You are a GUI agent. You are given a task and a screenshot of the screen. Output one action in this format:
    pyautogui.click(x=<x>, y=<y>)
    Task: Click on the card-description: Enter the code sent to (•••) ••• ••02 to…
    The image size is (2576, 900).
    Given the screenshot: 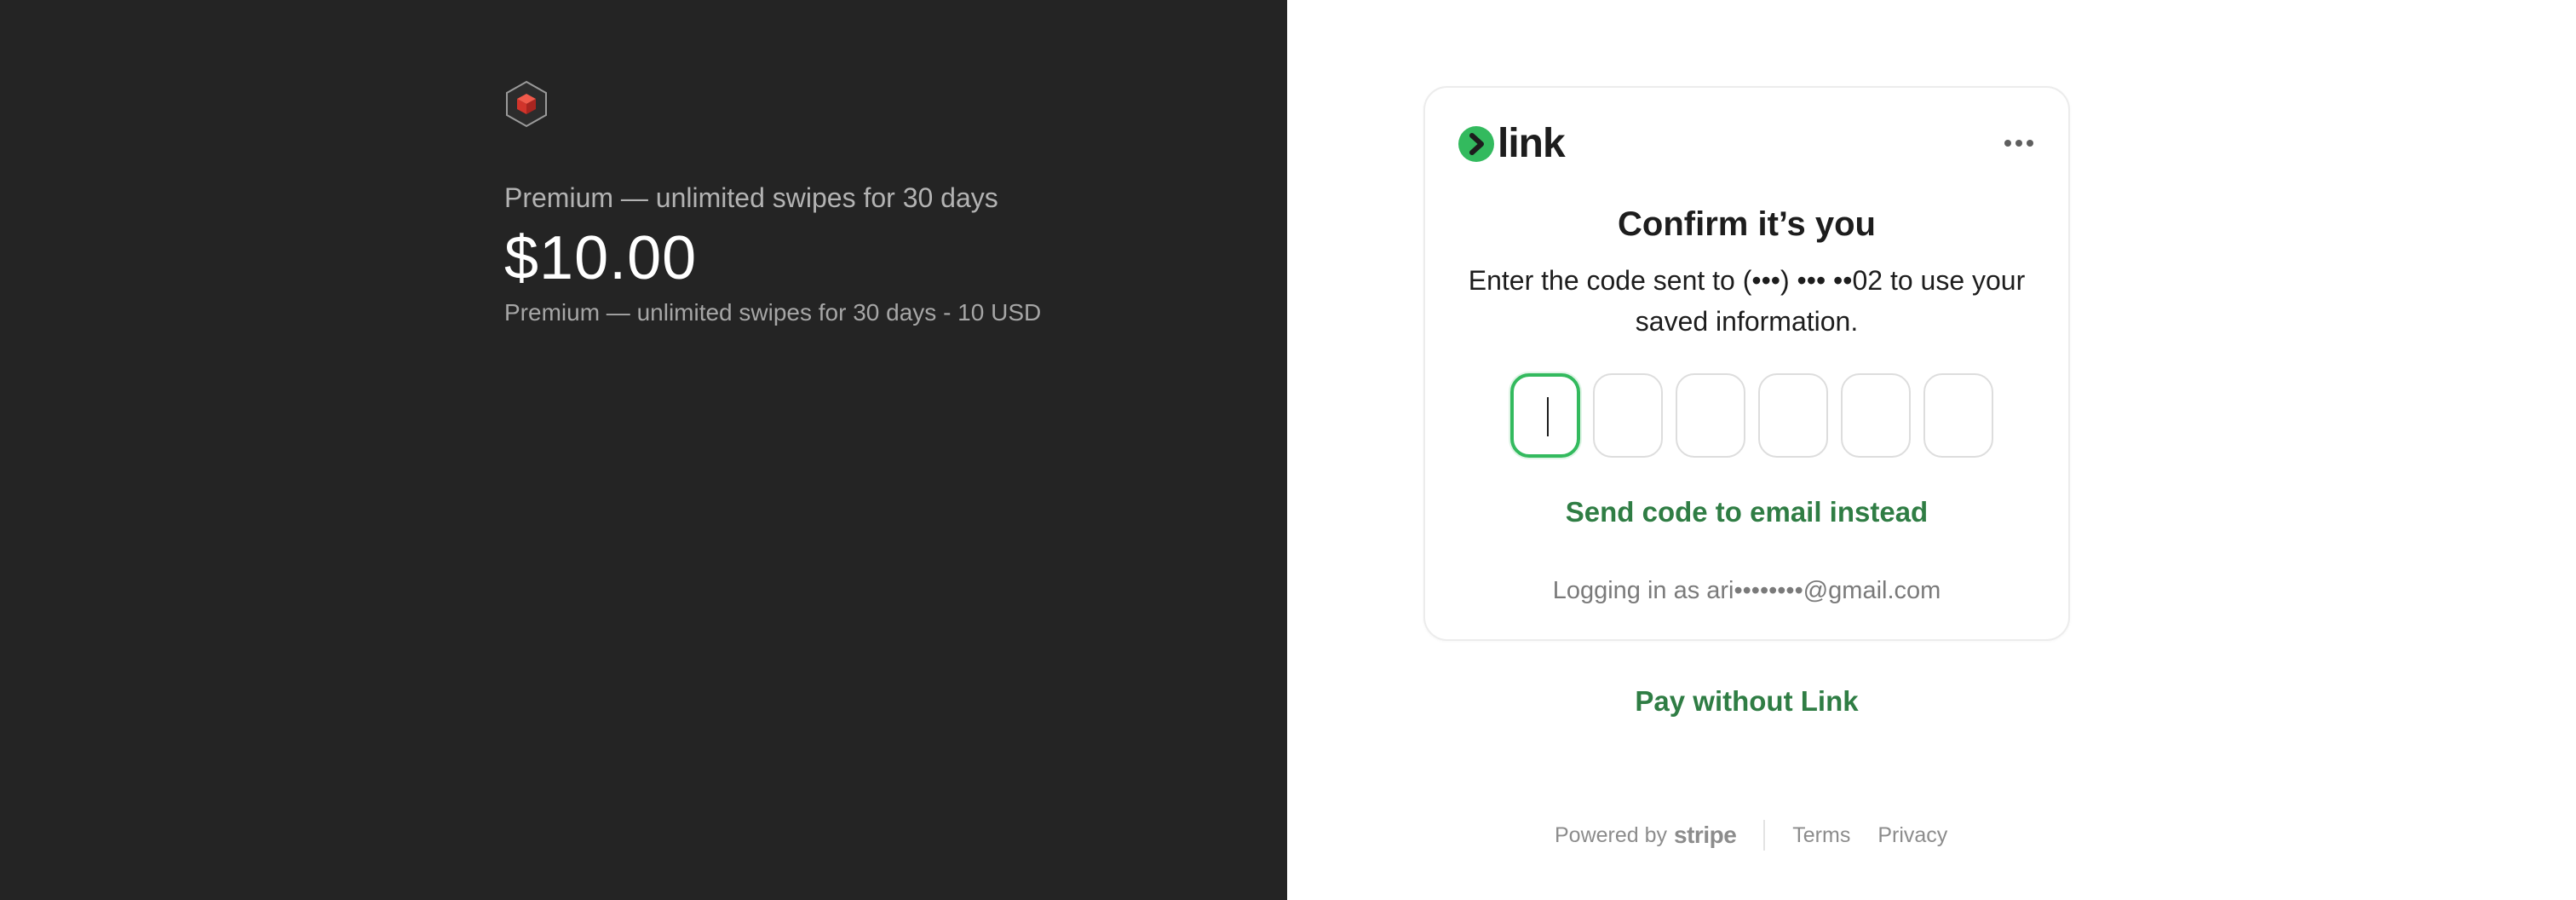 What is the action you would take?
    pyautogui.click(x=1747, y=301)
    